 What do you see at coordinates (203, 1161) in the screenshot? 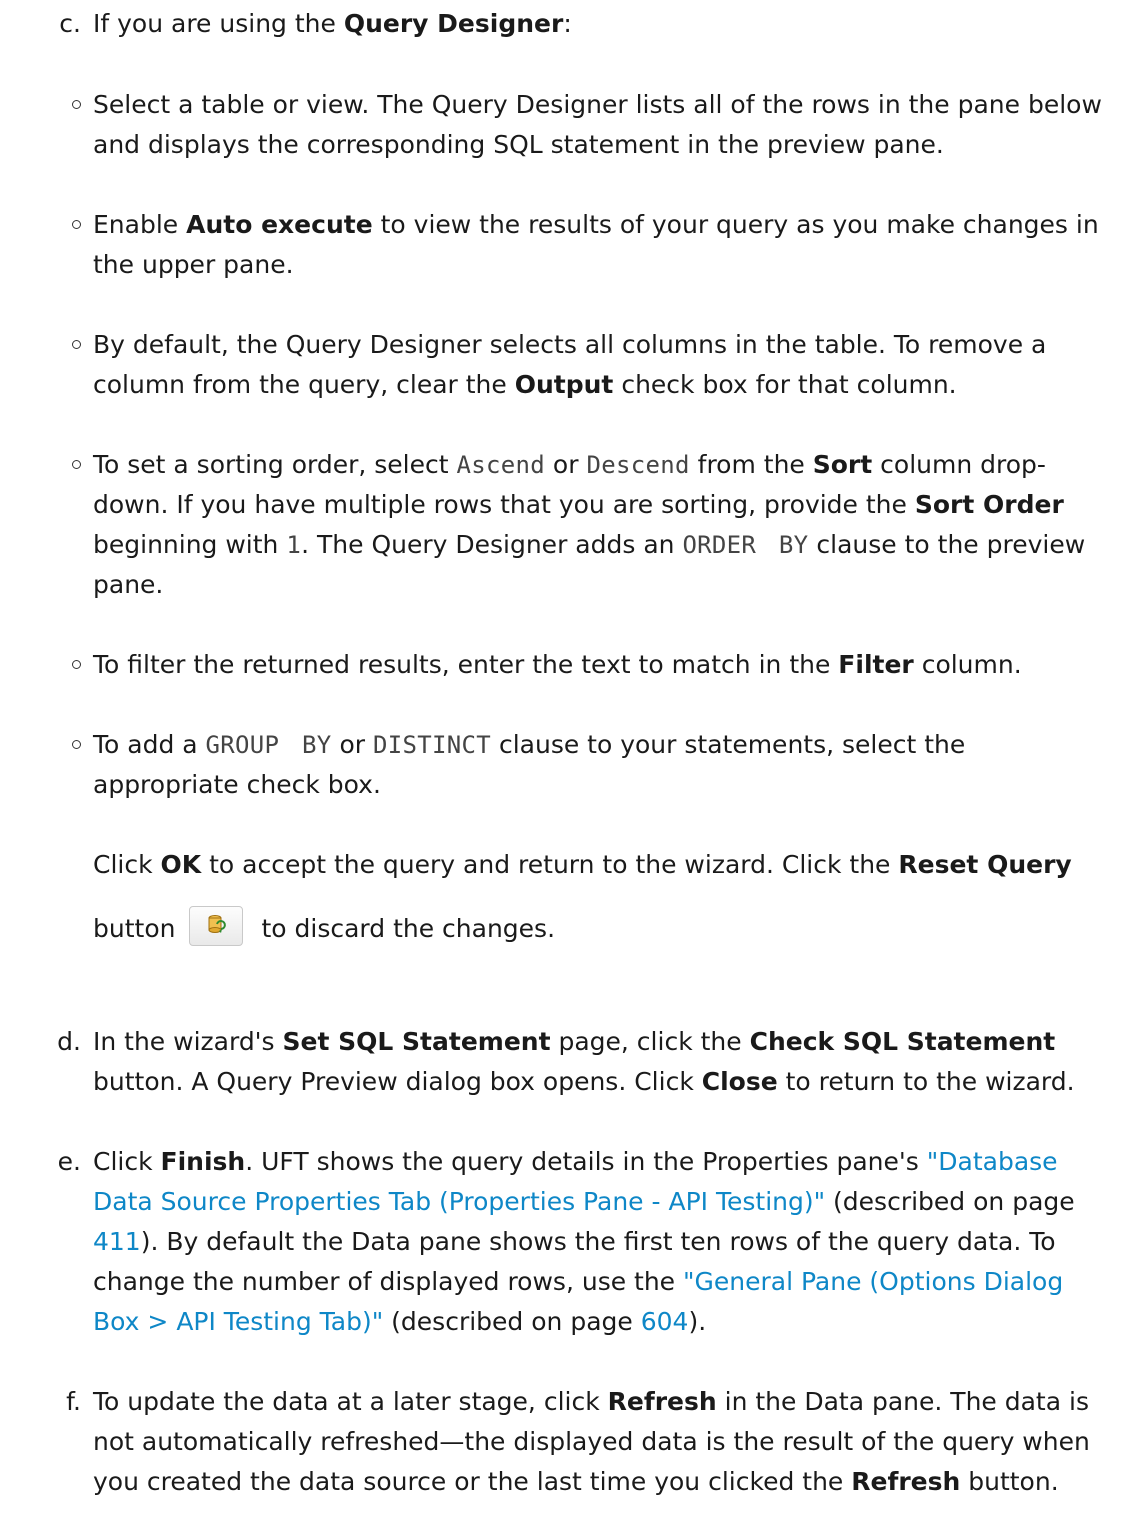
I see `bold-term: Finish` at bounding box center [203, 1161].